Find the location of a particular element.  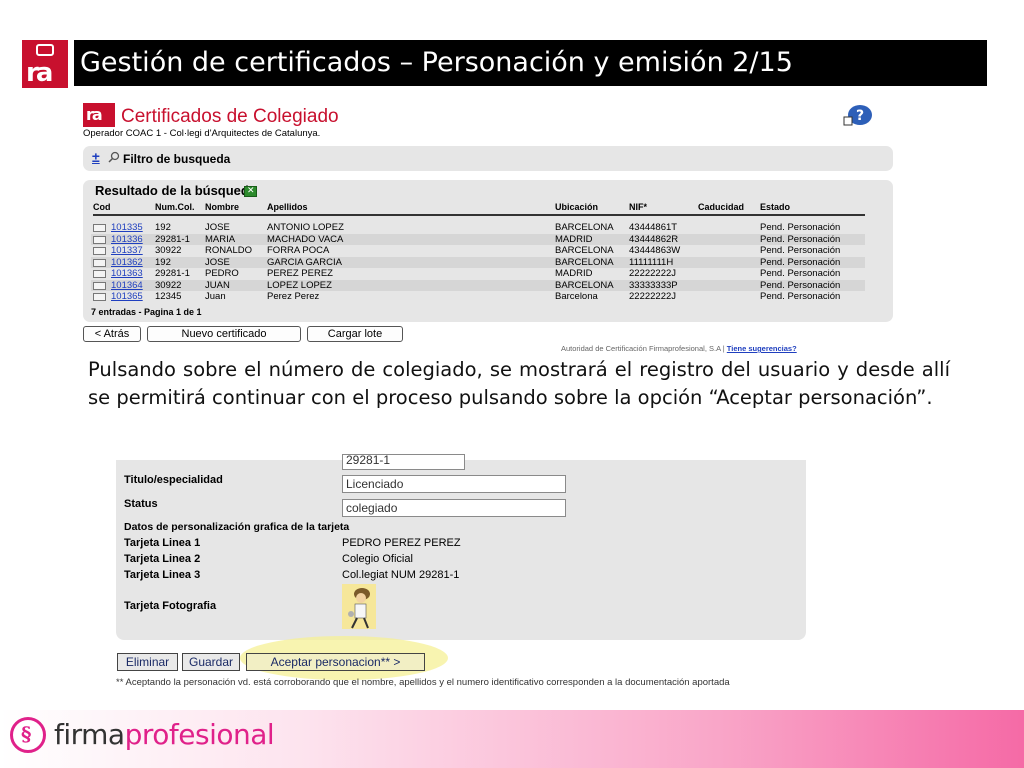

col-header: NIF* is located at coordinates (638, 207).